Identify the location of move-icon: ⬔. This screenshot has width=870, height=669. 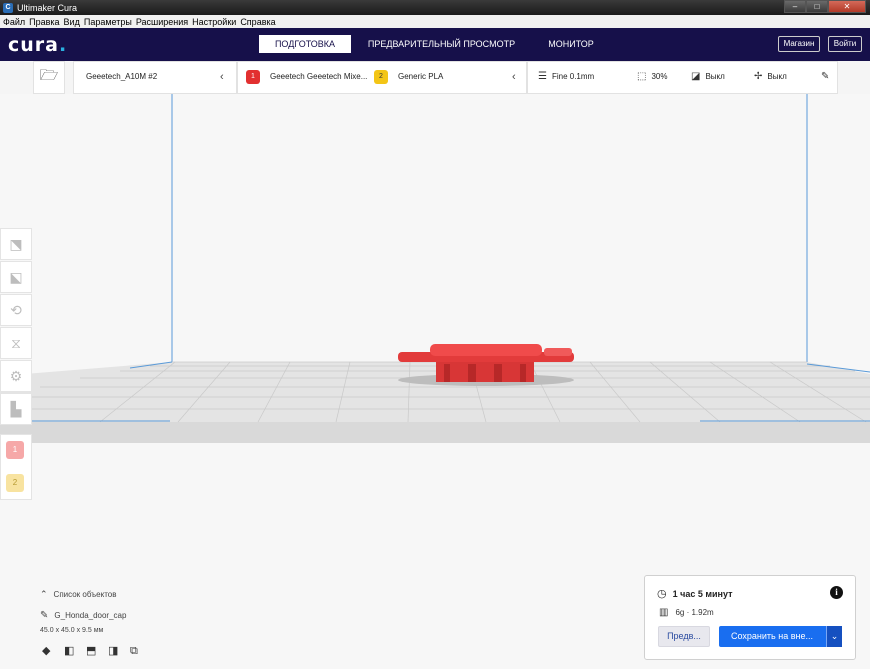
(16, 243).